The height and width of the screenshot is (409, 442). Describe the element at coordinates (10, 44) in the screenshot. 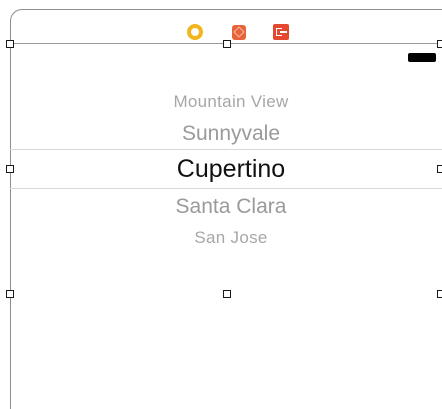

I see `resize-handle-top-left` at that location.